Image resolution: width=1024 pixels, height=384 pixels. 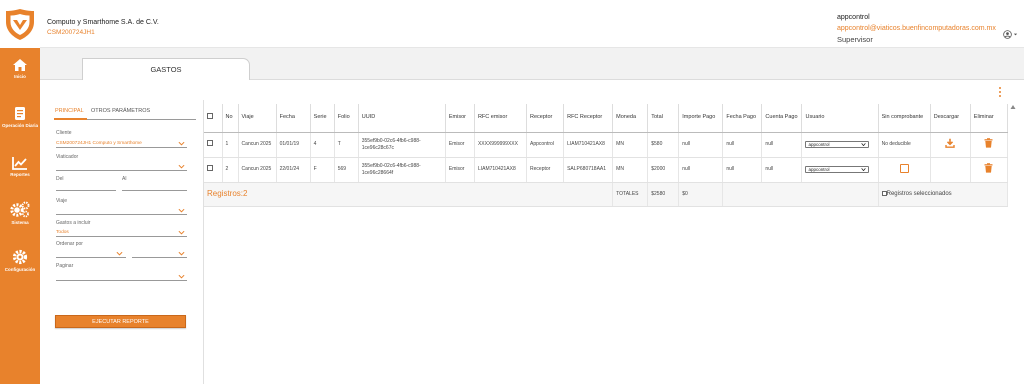 What do you see at coordinates (545, 118) in the screenshot?
I see `column-header: Receptor` at bounding box center [545, 118].